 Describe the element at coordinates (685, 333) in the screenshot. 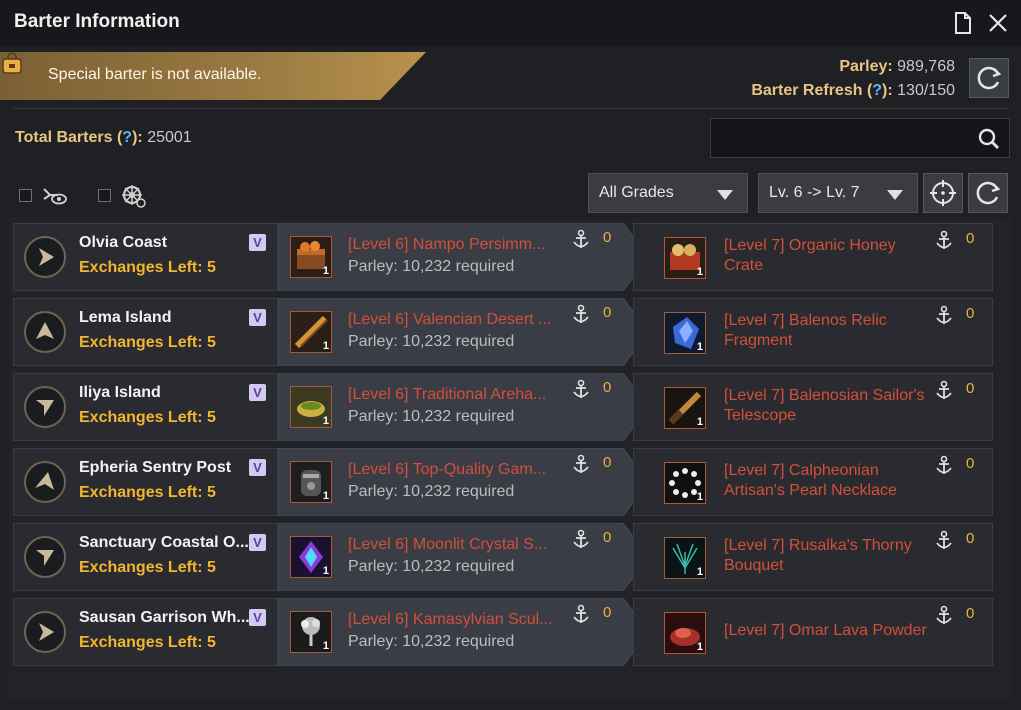

I see `relic-fragment-icon: 1` at that location.